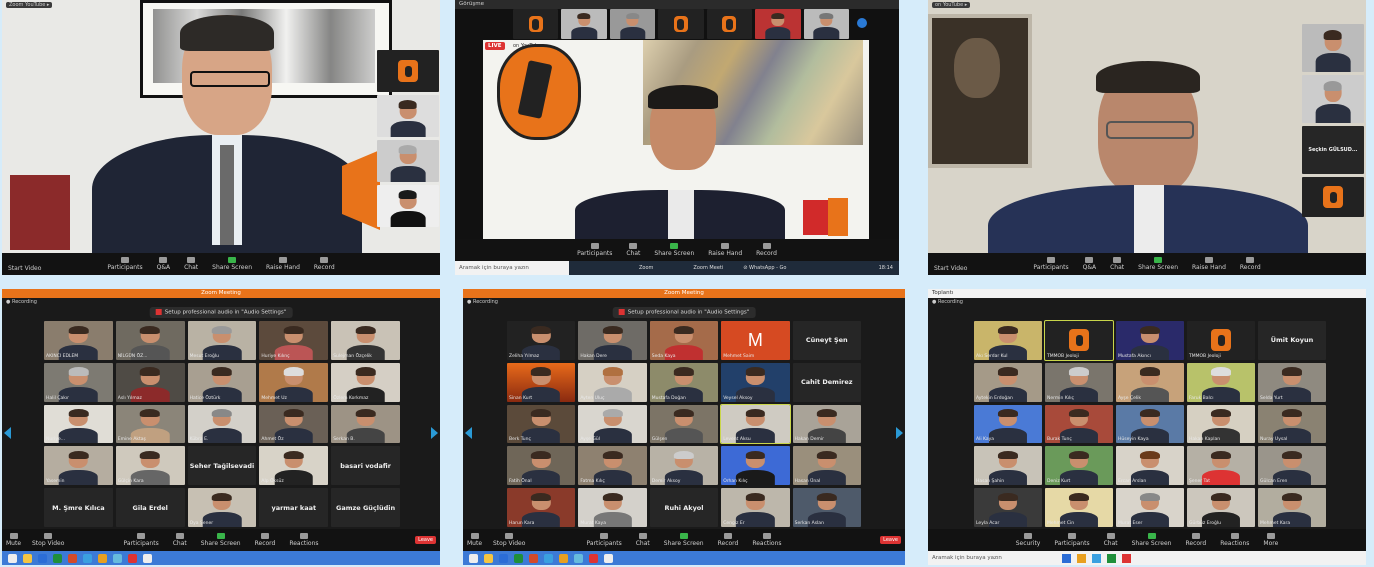 This screenshot has width=1374, height=567. Describe the element at coordinates (304, 540) in the screenshot. I see `reactions-button: Reactions` at that location.